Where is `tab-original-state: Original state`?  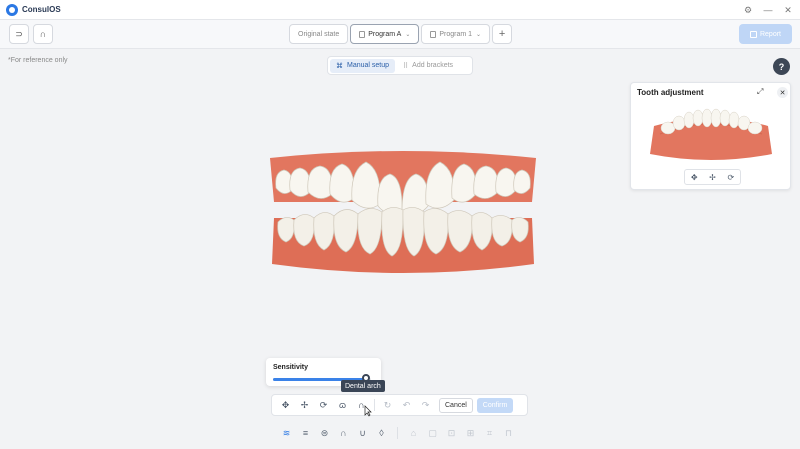 tab-original-state: Original state is located at coordinates (319, 34).